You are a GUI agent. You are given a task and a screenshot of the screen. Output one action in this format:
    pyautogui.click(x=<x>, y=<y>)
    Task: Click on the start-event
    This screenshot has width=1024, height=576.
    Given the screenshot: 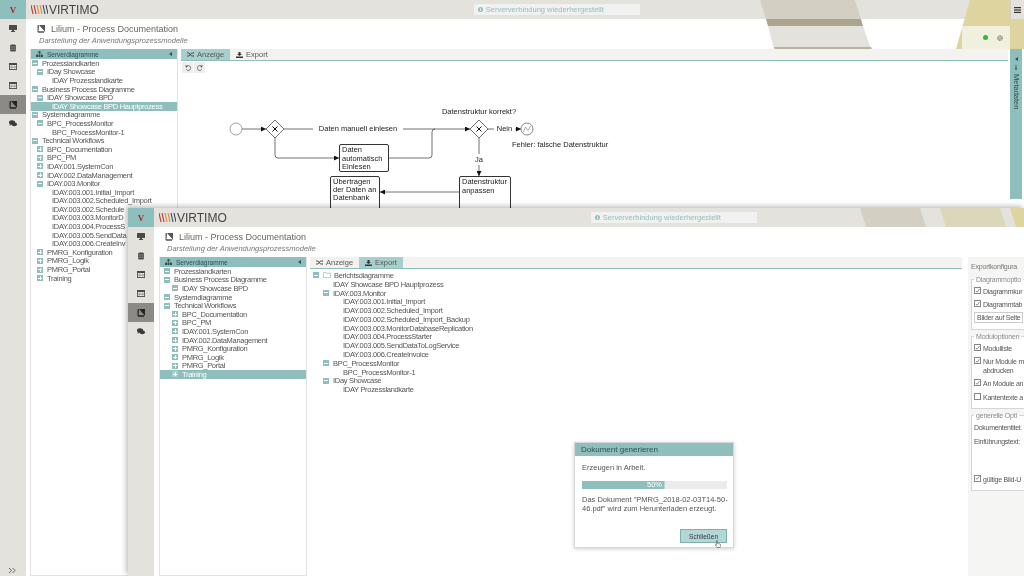 What is the action you would take?
    pyautogui.click(x=236, y=129)
    